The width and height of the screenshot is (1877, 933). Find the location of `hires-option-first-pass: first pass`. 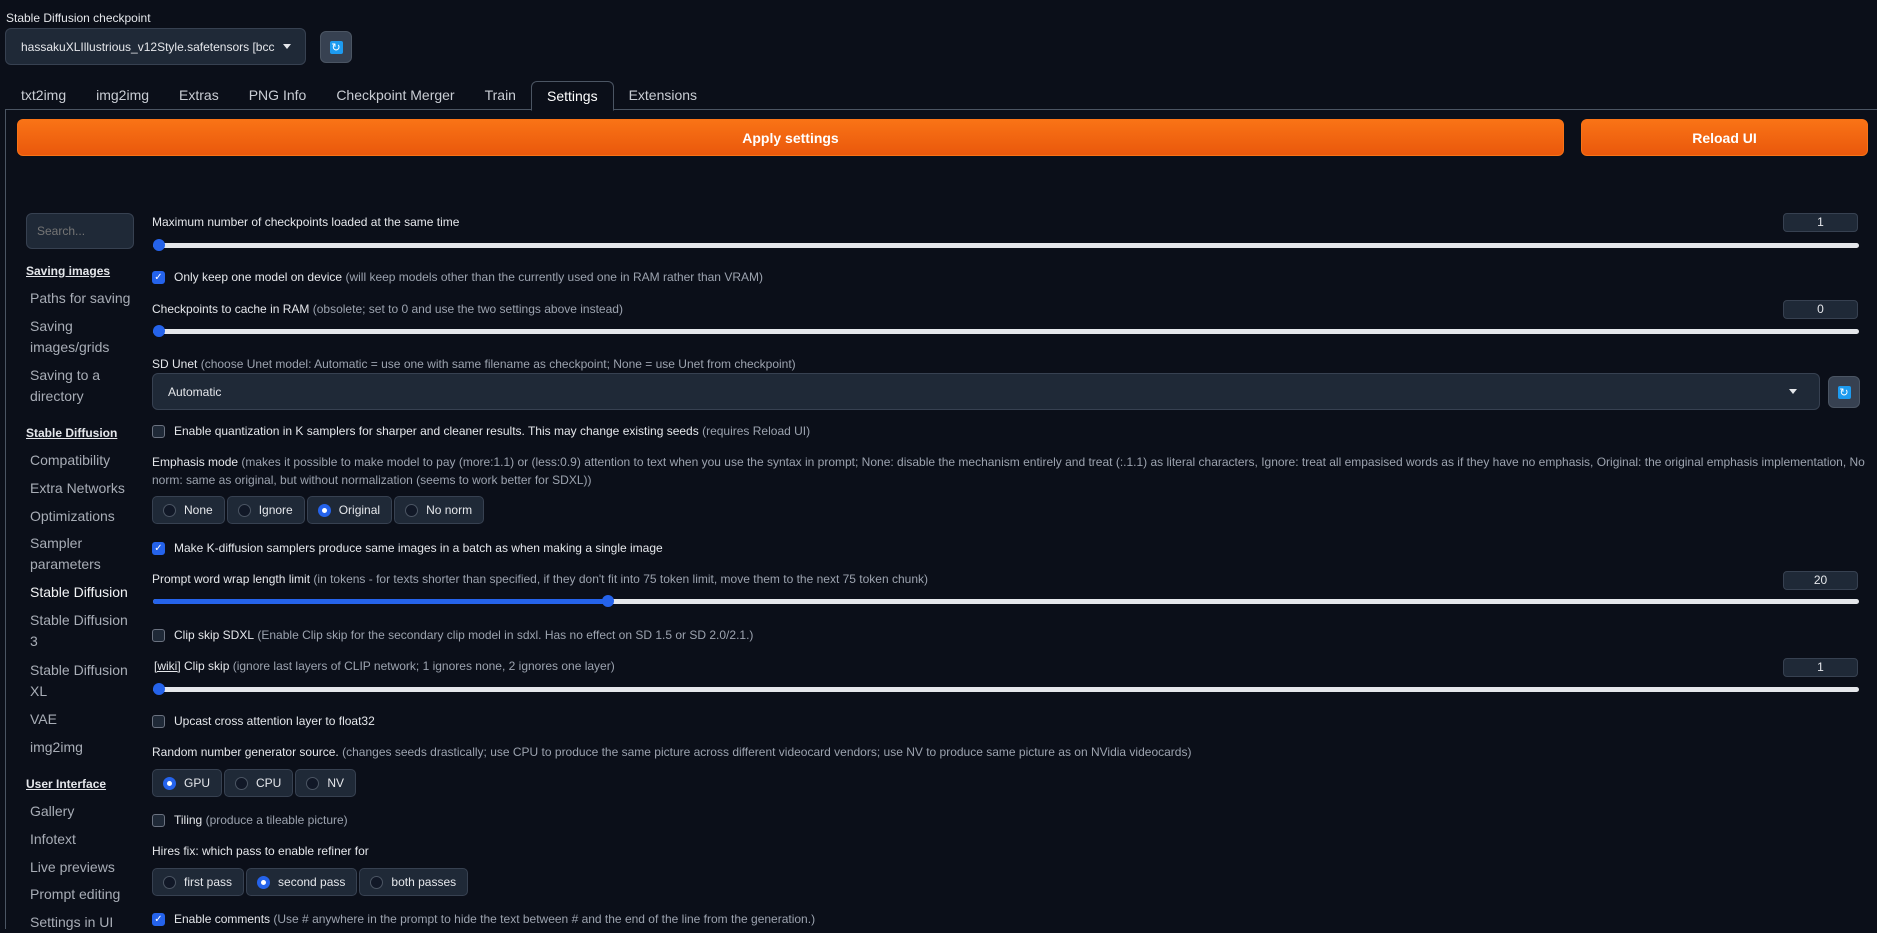

hires-option-first-pass: first pass is located at coordinates (198, 882).